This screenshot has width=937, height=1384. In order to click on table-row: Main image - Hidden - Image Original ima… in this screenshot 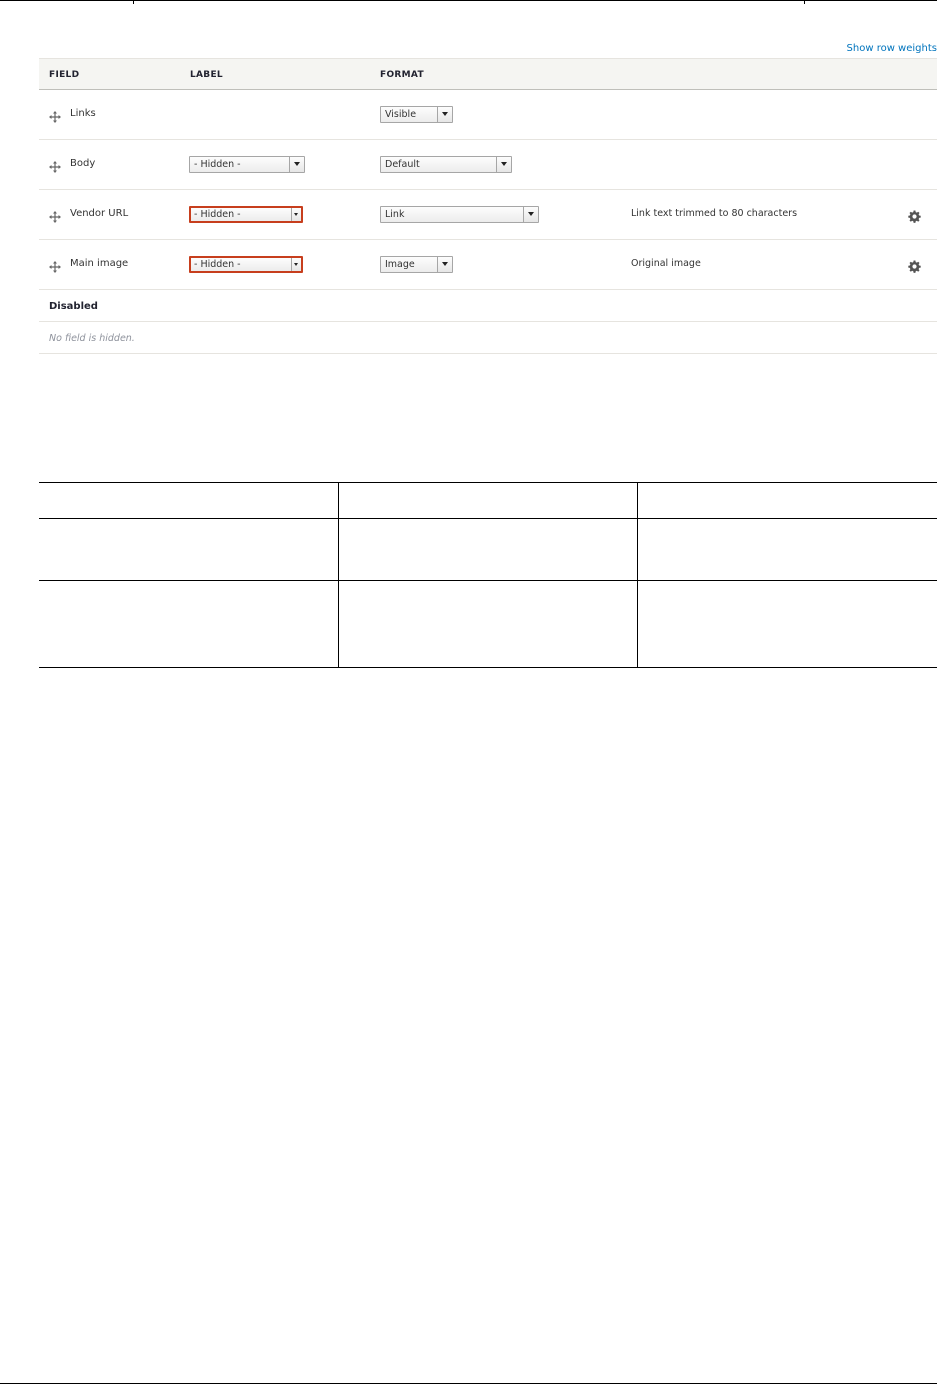, I will do `click(488, 265)`.